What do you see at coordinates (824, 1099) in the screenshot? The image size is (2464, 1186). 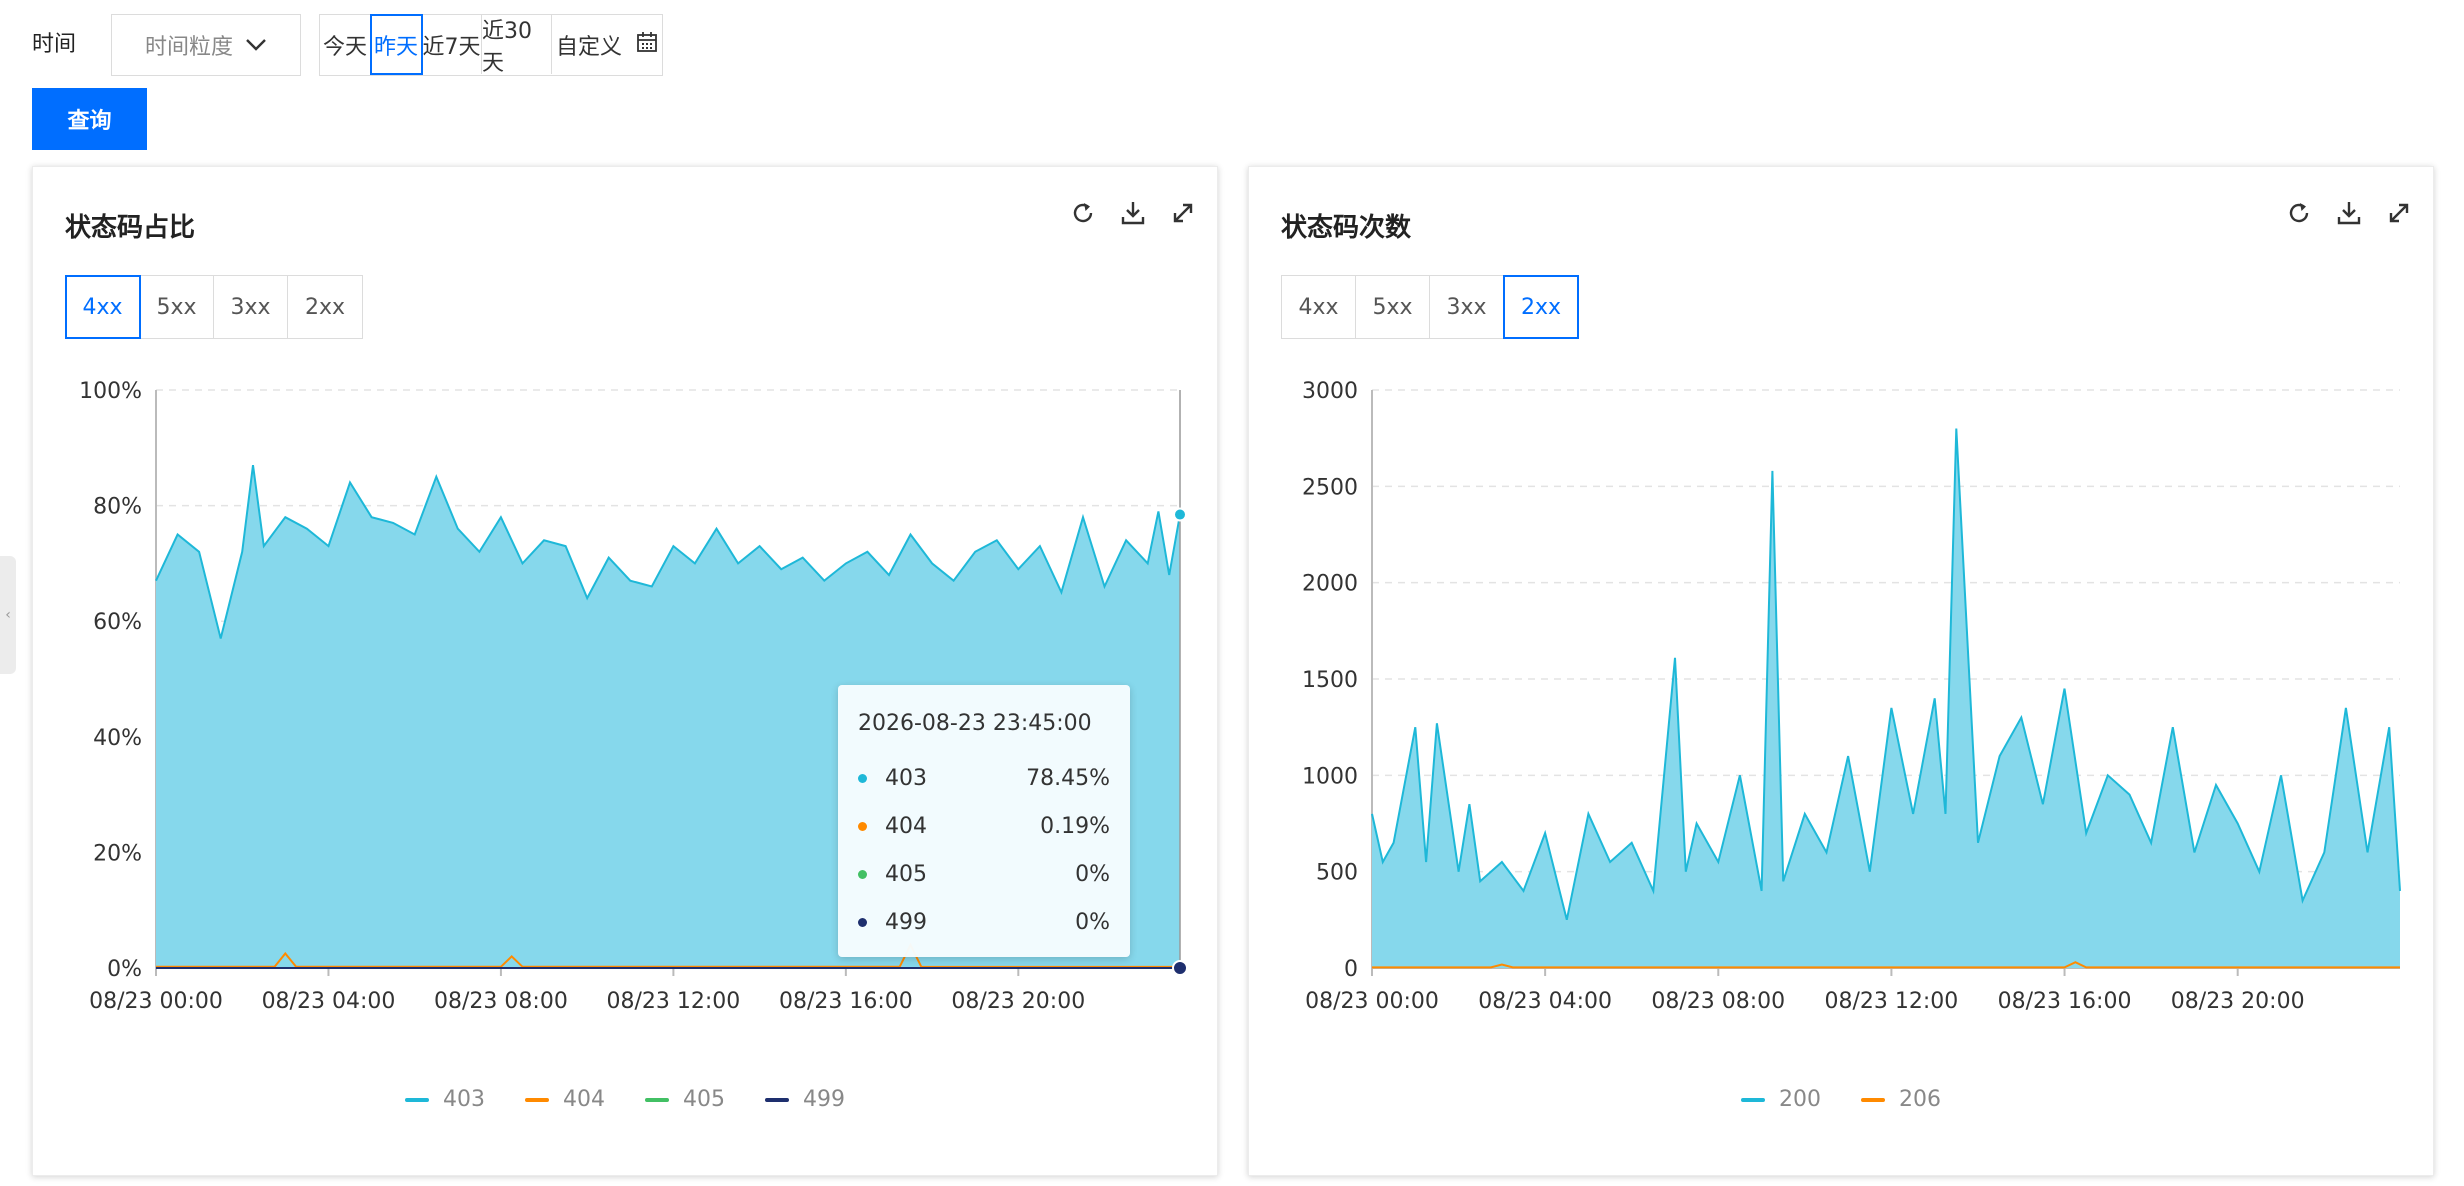 I see `legend-label: 499` at bounding box center [824, 1099].